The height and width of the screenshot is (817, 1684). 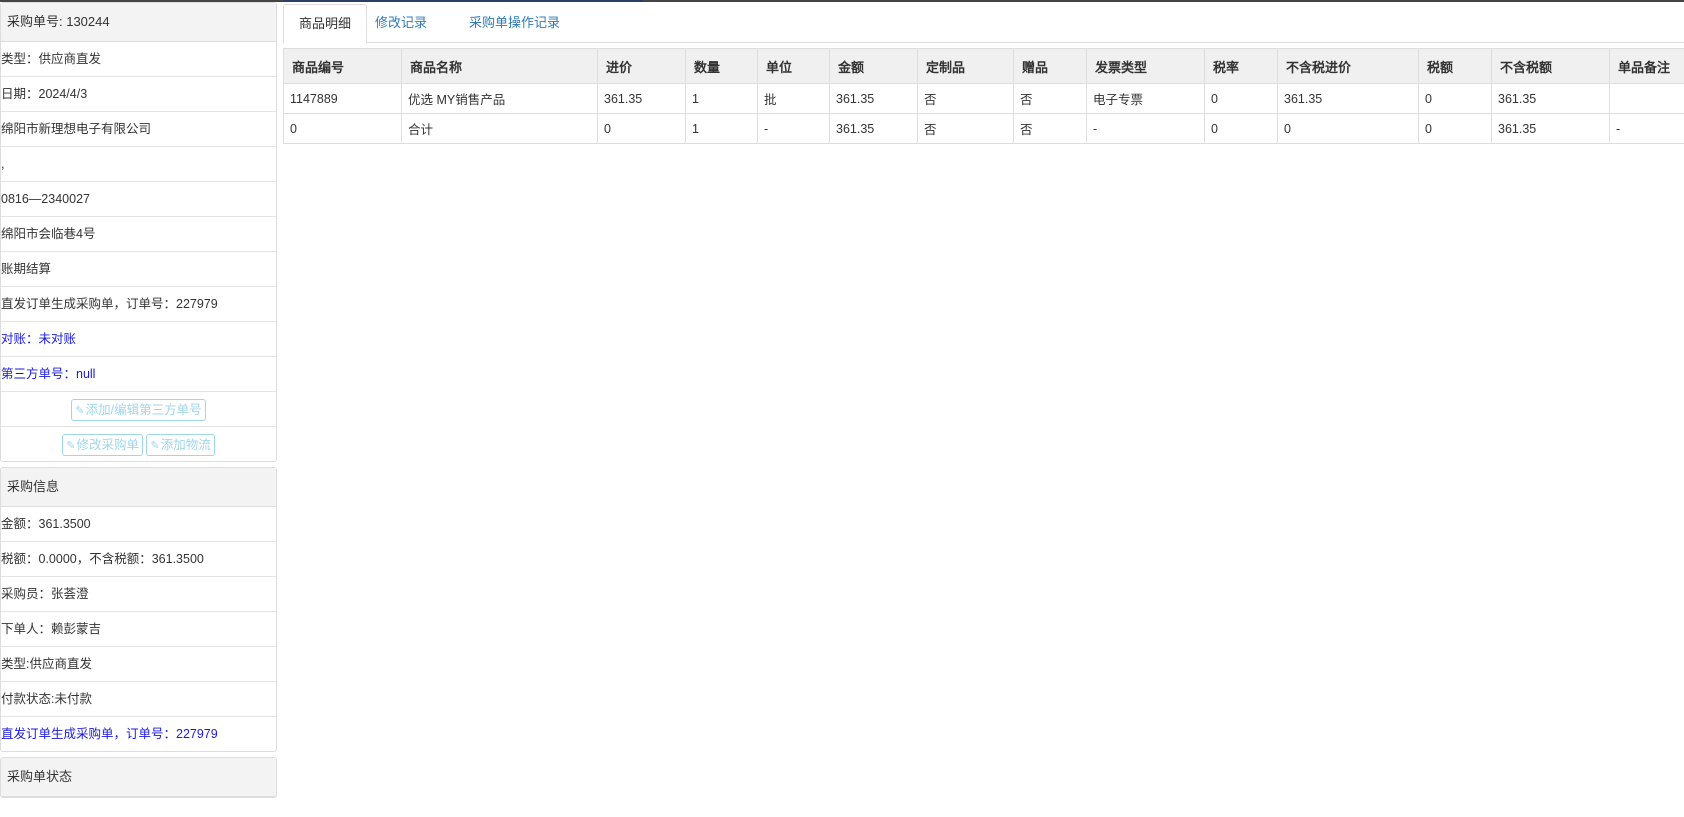 What do you see at coordinates (514, 23) in the screenshot?
I see `tab-operation-log: 采购单操作记录` at bounding box center [514, 23].